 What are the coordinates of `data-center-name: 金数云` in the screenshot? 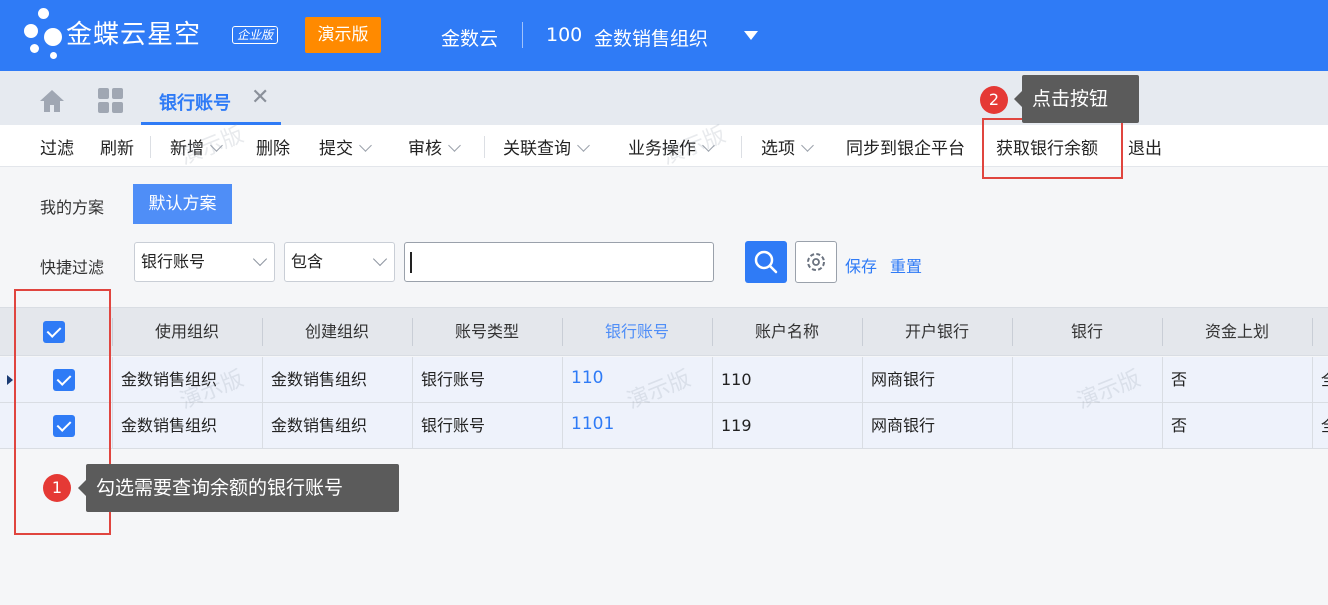 It's located at (469, 37).